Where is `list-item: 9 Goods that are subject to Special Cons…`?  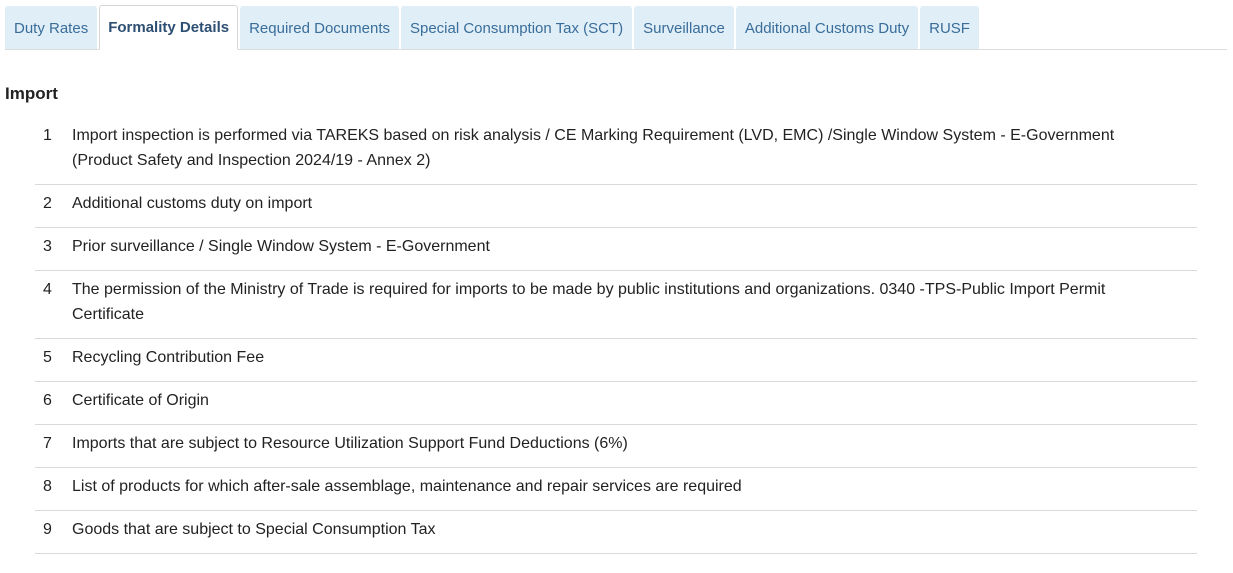 list-item: 9 Goods that are subject to Special Cons… is located at coordinates (616, 532).